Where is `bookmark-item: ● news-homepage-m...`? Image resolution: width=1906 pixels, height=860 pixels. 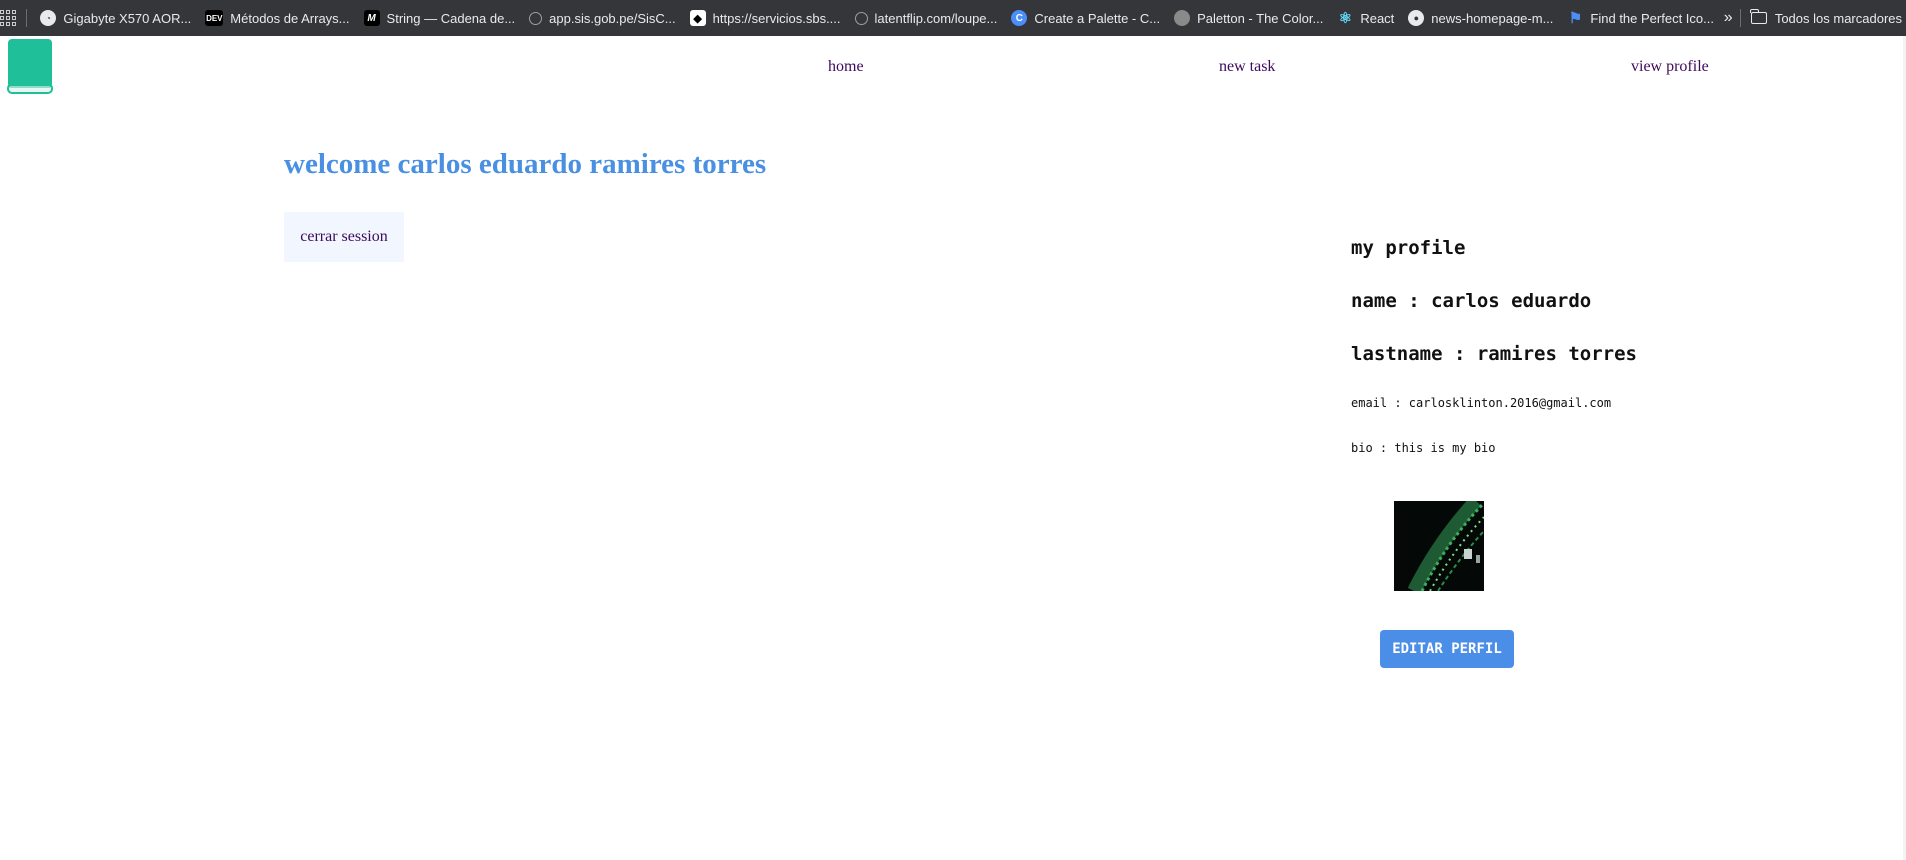 bookmark-item: ● news-homepage-m... is located at coordinates (1480, 18).